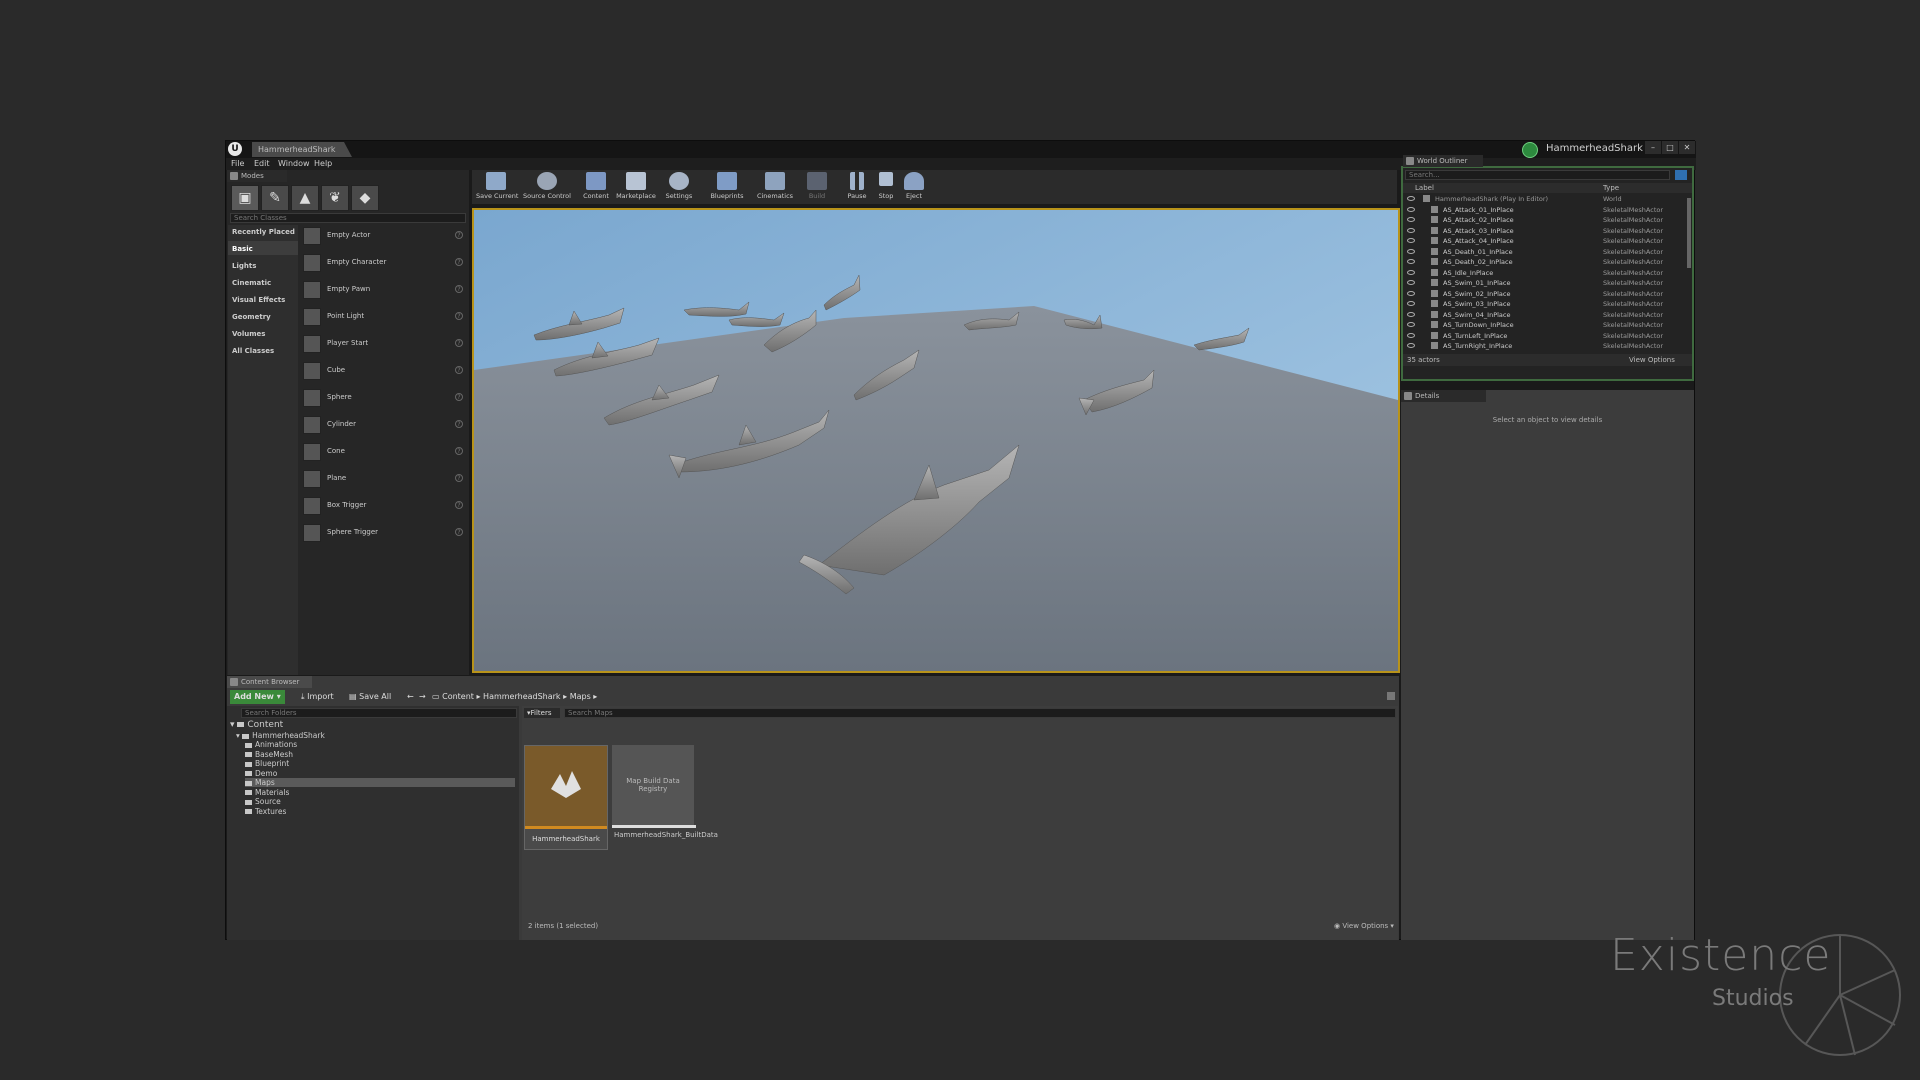 Image resolution: width=1920 pixels, height=1080 pixels. I want to click on filters-button: ▾Filters, so click(542, 713).